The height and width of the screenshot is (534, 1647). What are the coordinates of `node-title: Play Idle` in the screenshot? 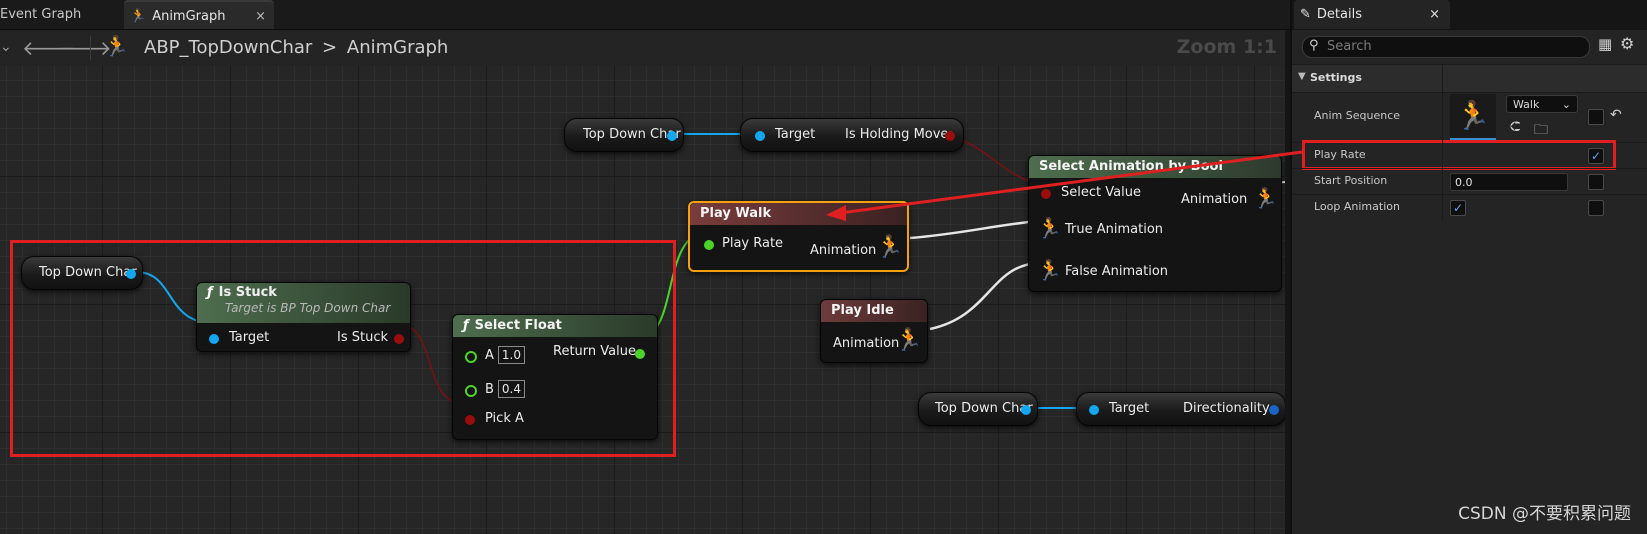 It's located at (874, 311).